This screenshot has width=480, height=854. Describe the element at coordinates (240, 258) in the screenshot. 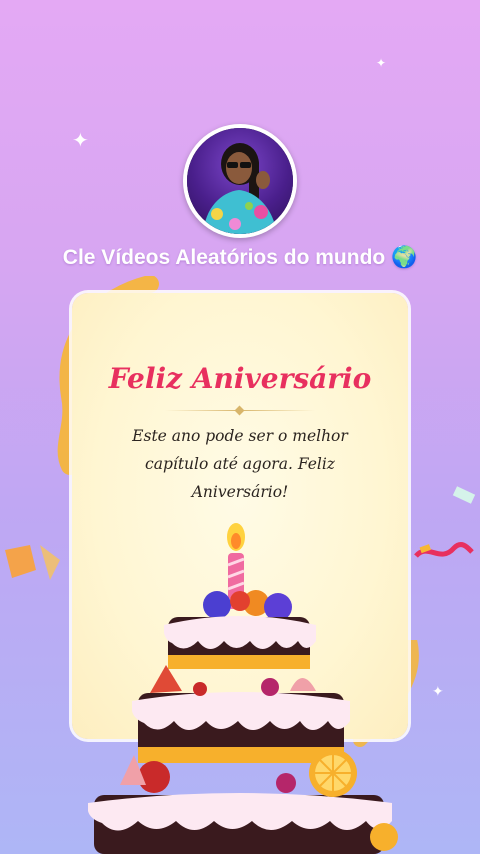

I see `creator-name: Cle Vídeos Aleatórios do mundo 🌍` at that location.